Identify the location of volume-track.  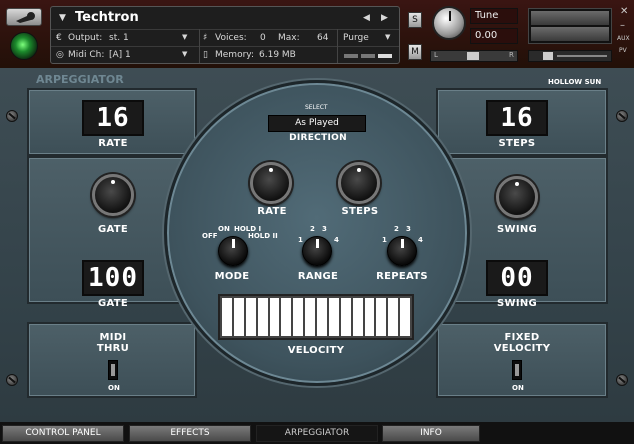
(582, 56).